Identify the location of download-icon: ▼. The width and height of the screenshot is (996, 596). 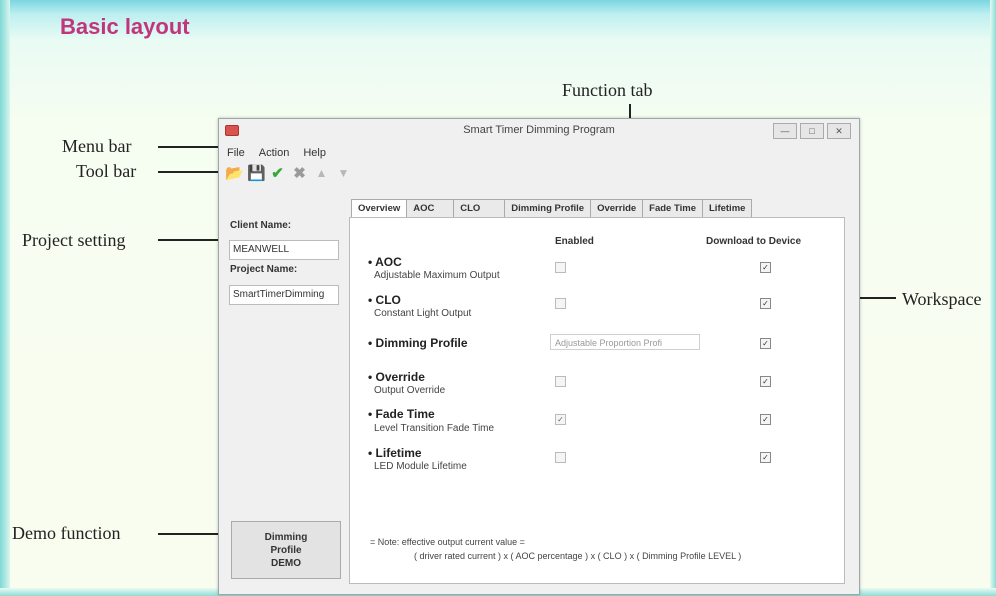
(343, 173).